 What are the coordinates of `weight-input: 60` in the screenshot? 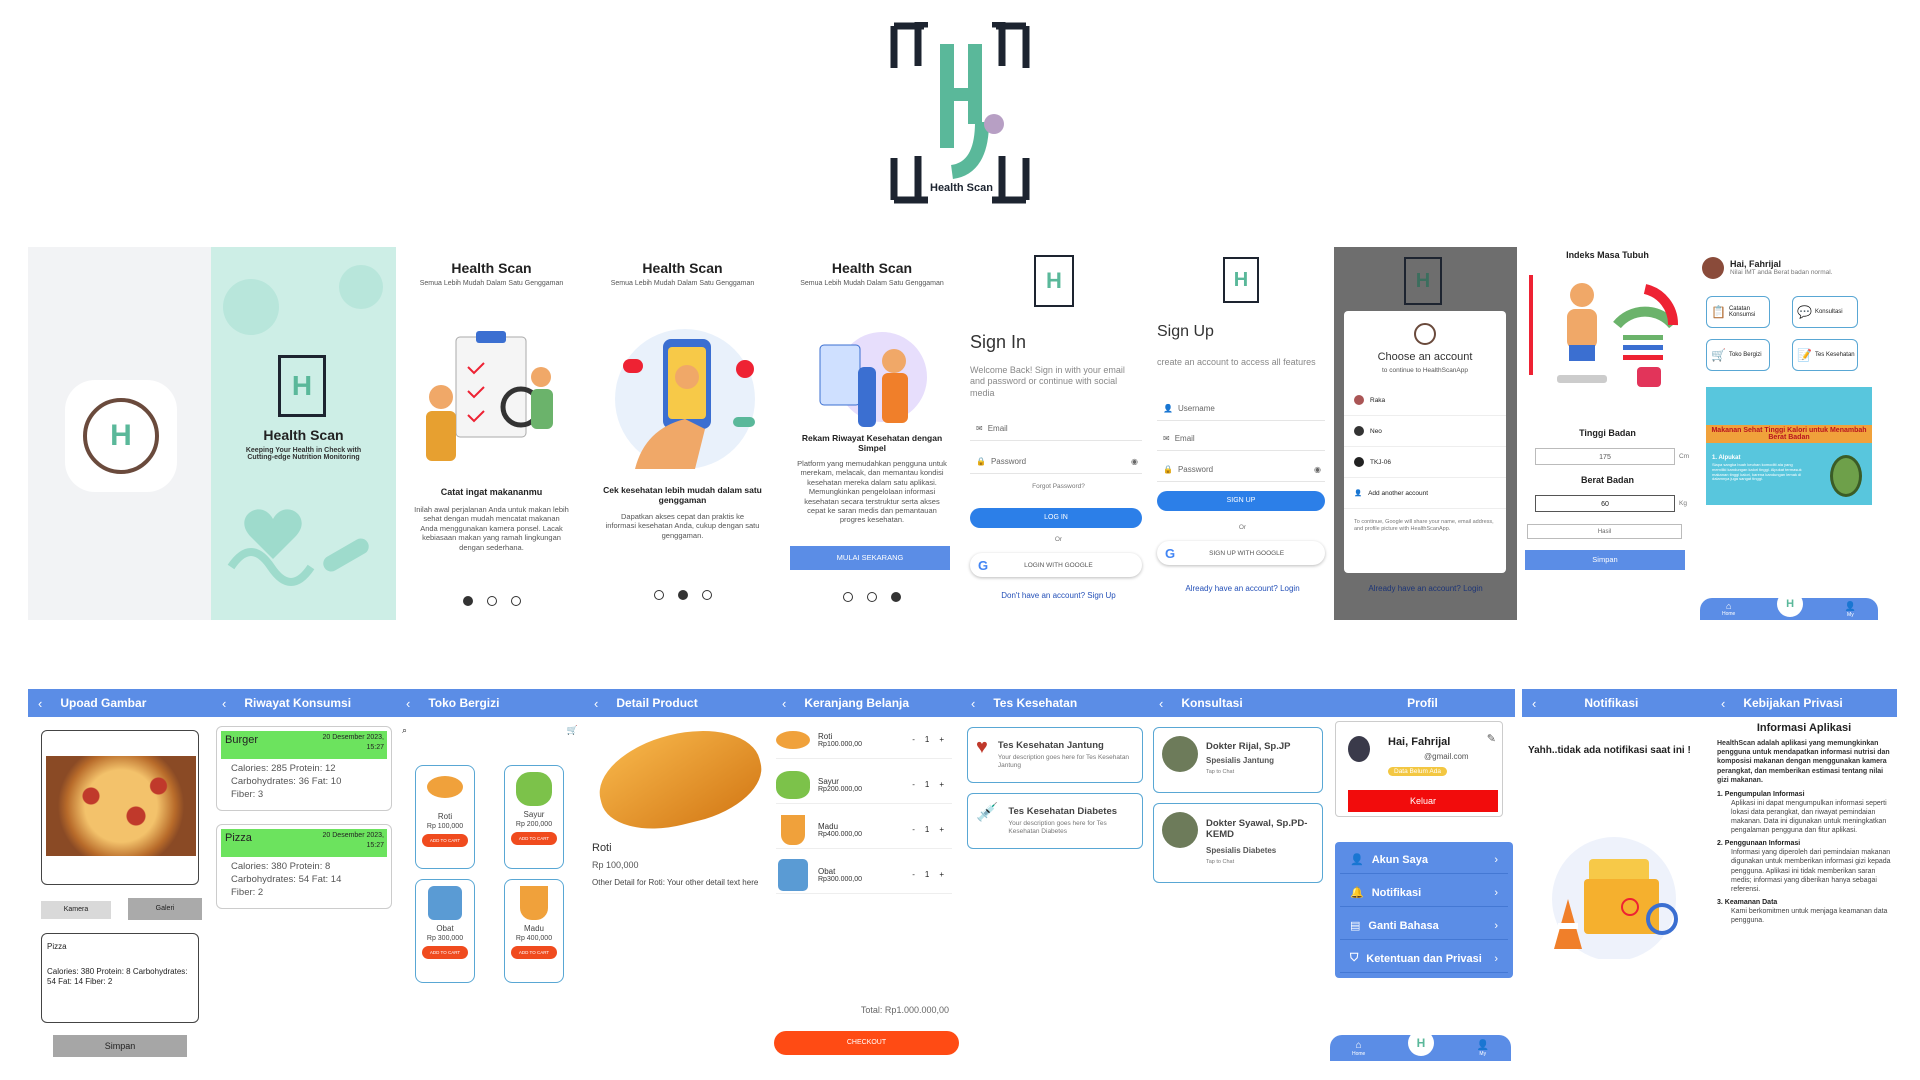 It's located at (1605, 503).